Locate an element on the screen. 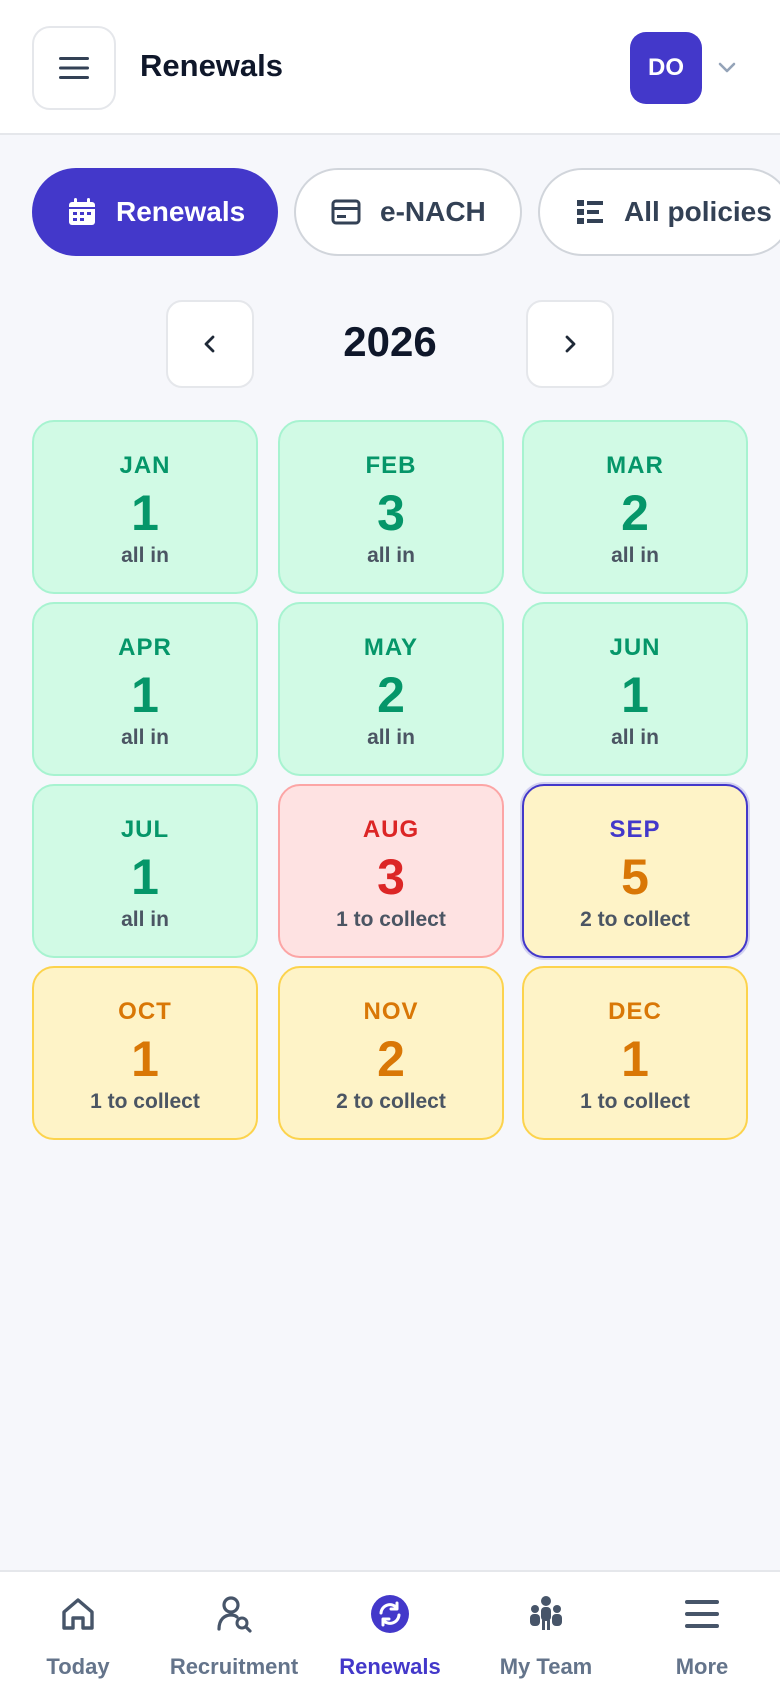 The height and width of the screenshot is (1688, 780). nav-recruitment: Recruitment is located at coordinates (234, 1630).